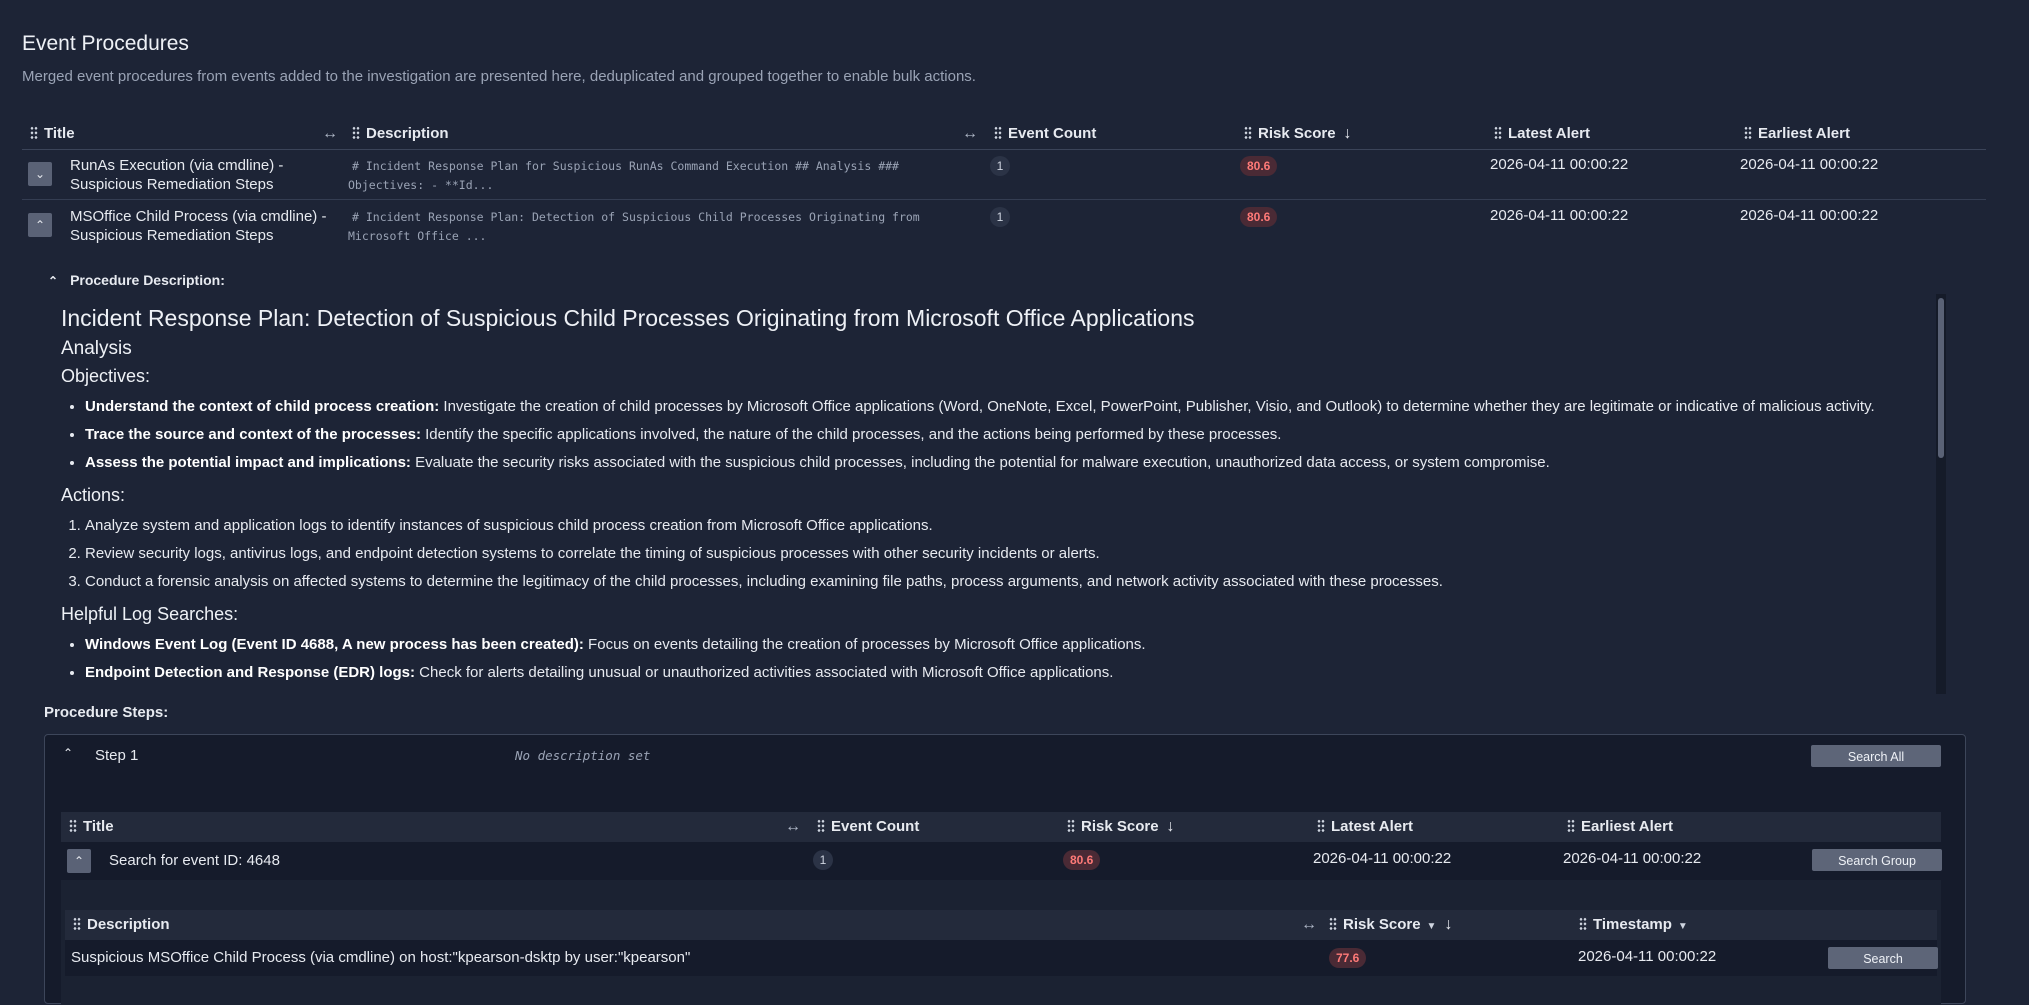 The height and width of the screenshot is (1005, 2029). I want to click on description-scrollbar-thumb, so click(1941, 378).